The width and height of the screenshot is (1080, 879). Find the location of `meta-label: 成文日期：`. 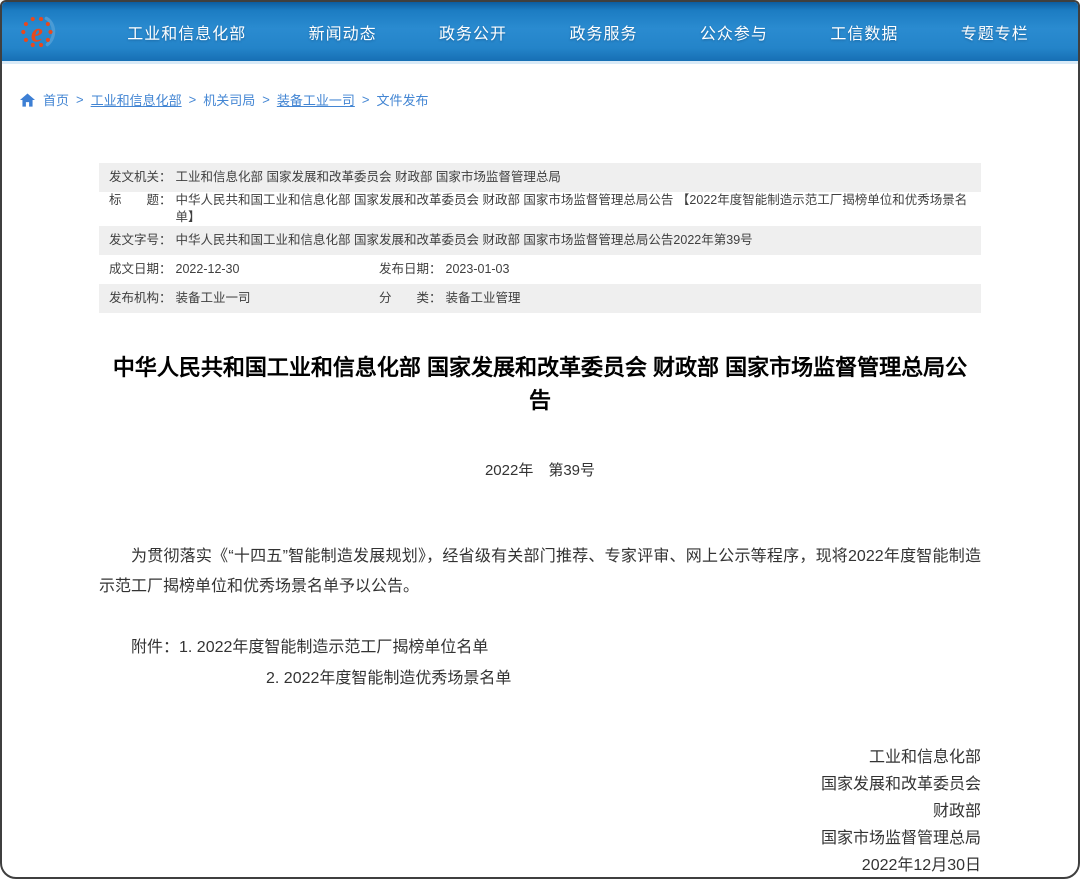

meta-label: 成文日期： is located at coordinates (140, 269).